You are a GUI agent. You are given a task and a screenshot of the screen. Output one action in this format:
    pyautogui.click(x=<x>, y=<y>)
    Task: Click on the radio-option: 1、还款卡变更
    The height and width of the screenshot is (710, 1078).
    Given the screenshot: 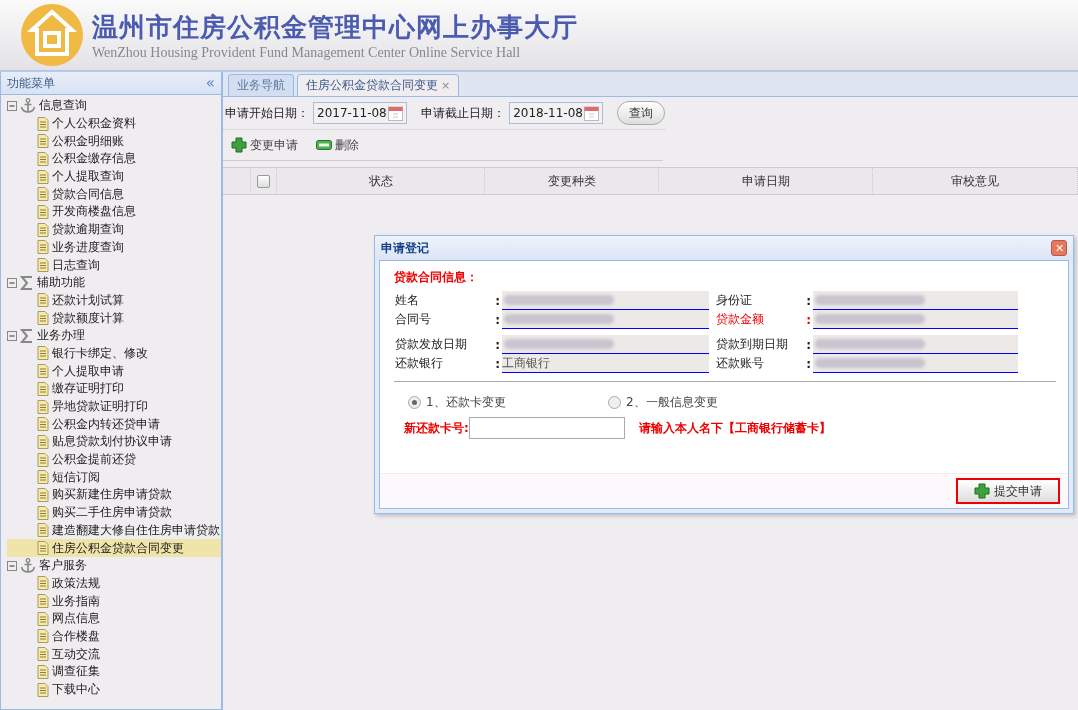 What is the action you would take?
    pyautogui.click(x=508, y=402)
    